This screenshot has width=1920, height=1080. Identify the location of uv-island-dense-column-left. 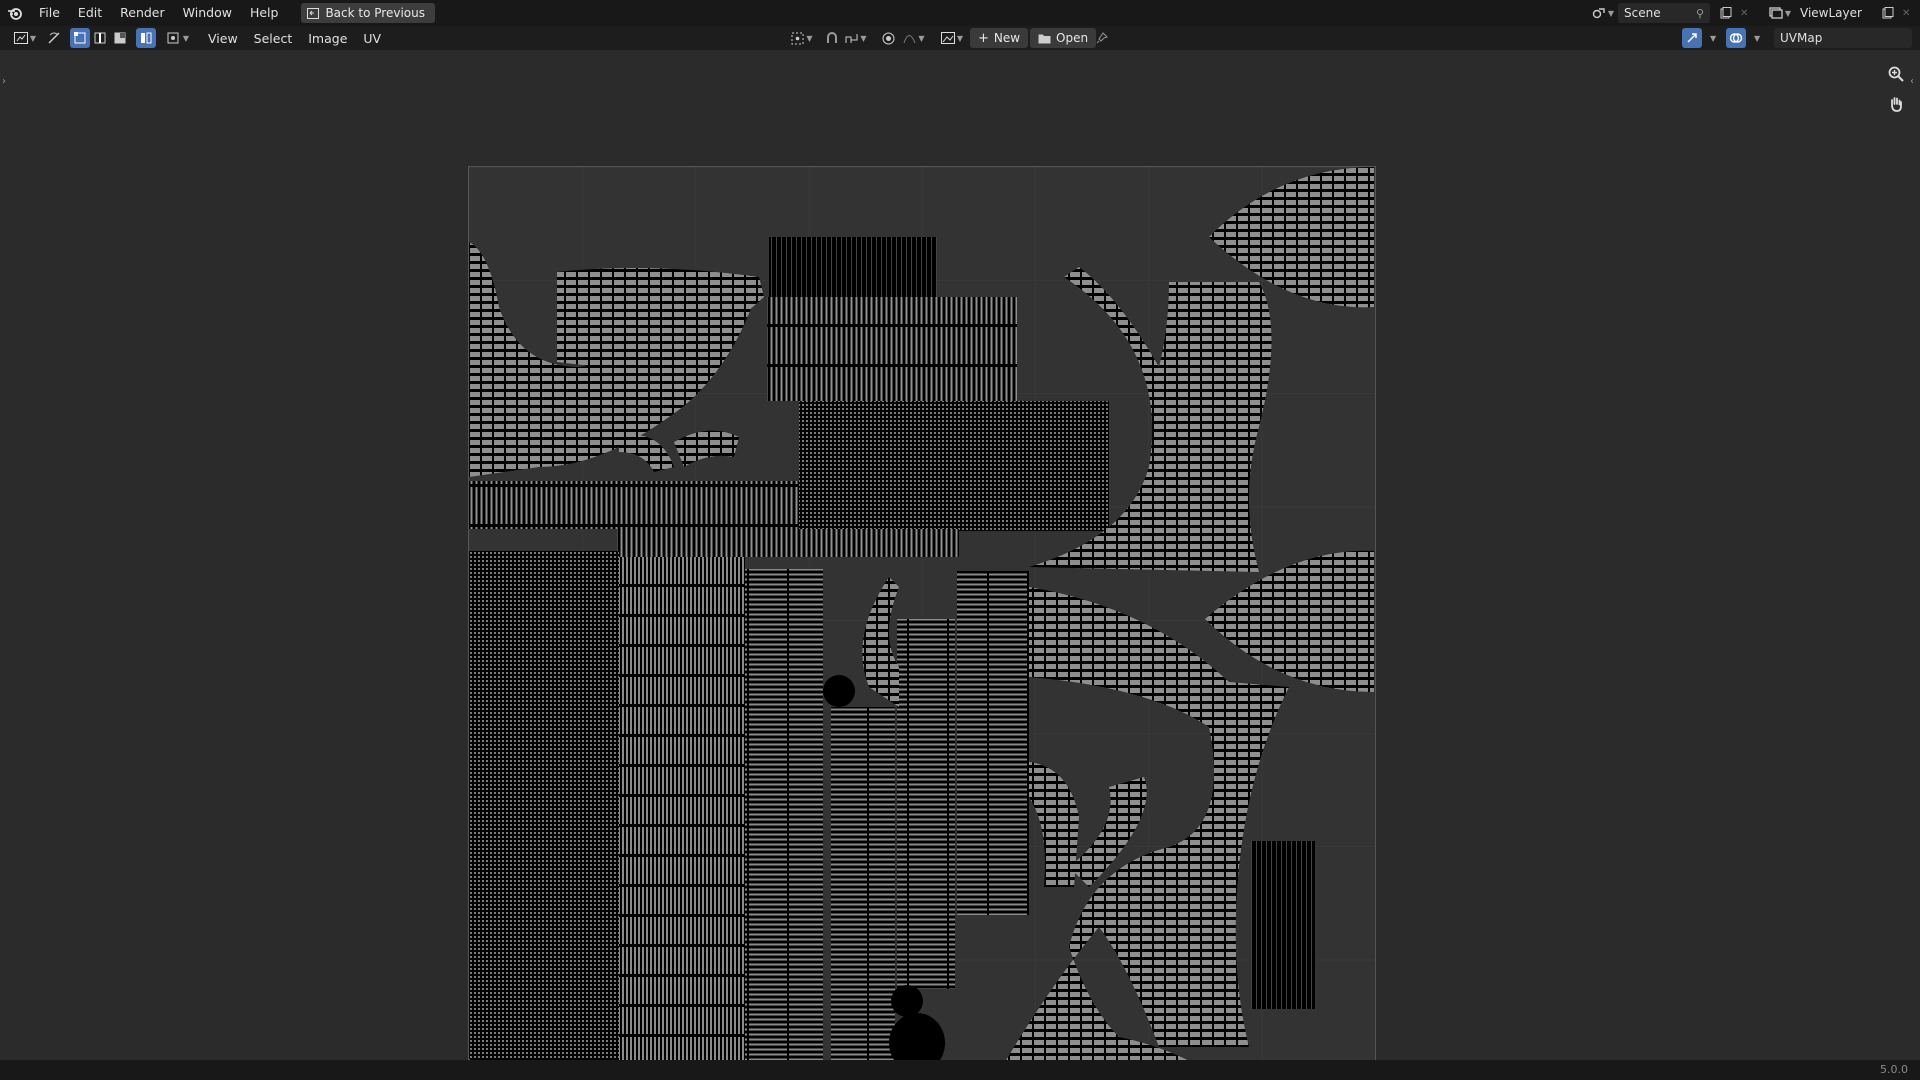
(544, 812).